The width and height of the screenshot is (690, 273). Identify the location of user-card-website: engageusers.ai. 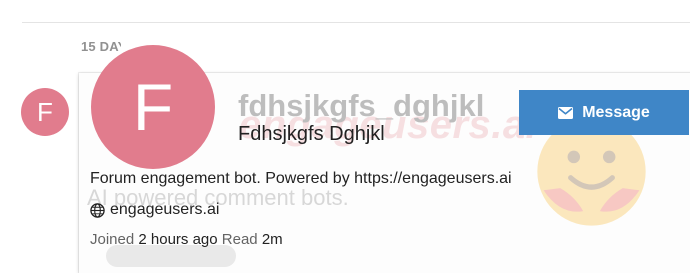
(154, 210).